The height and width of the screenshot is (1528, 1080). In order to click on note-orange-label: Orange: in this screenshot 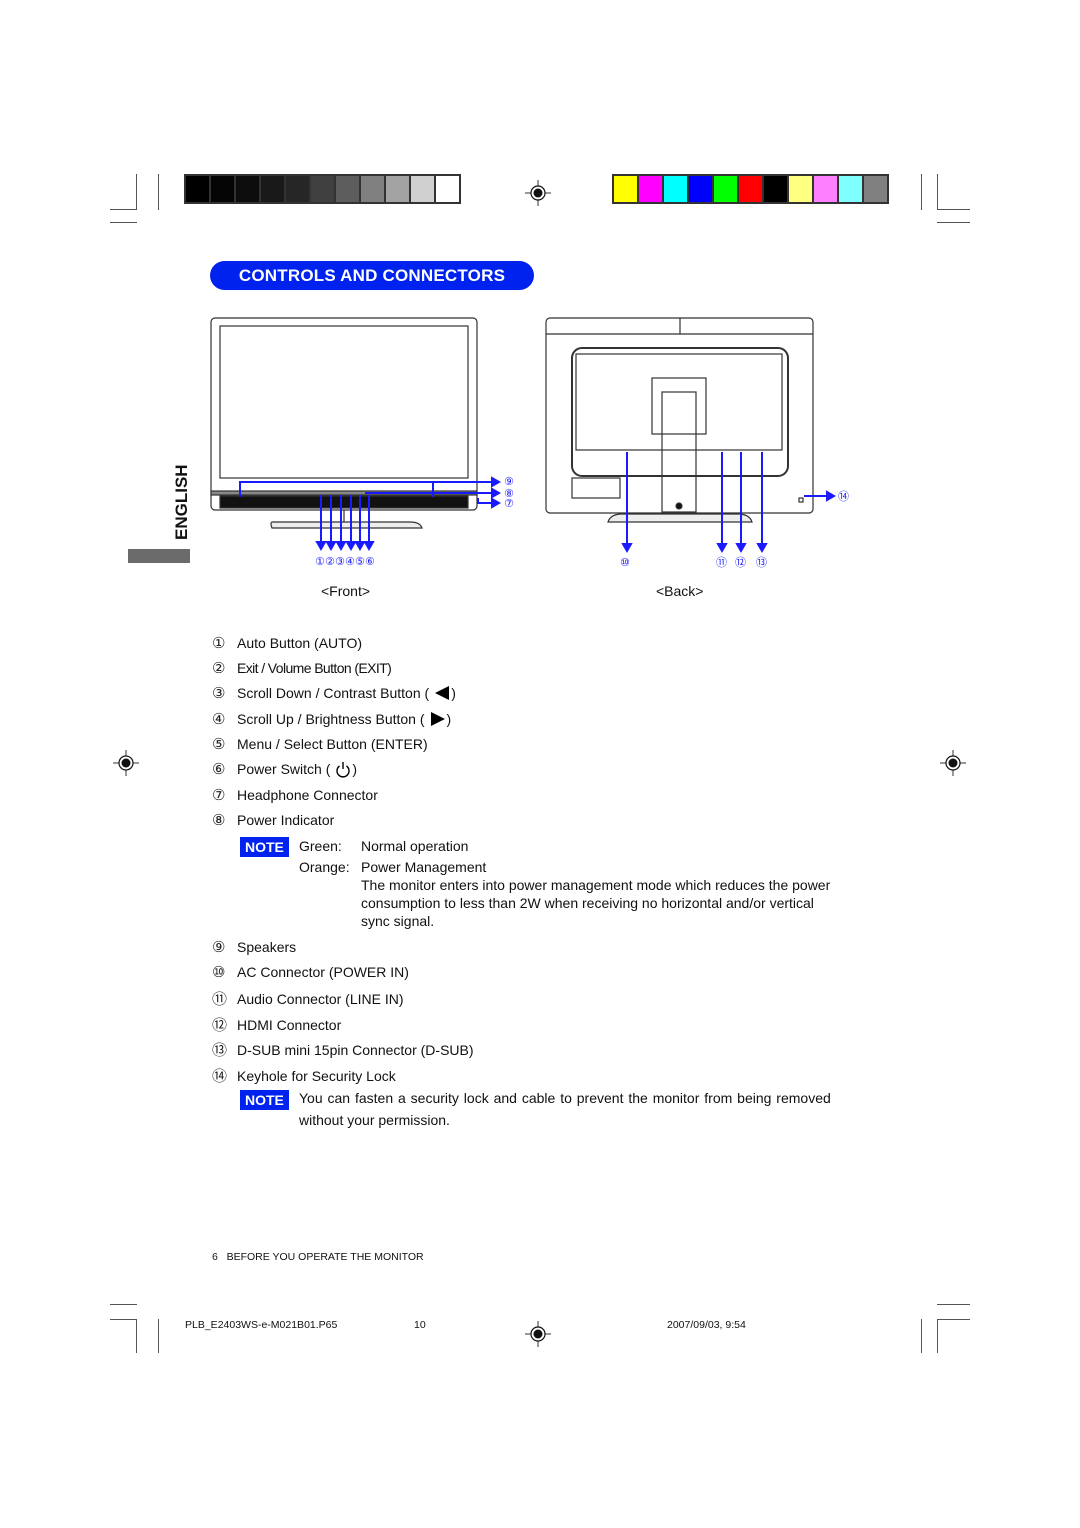, I will do `click(324, 867)`.